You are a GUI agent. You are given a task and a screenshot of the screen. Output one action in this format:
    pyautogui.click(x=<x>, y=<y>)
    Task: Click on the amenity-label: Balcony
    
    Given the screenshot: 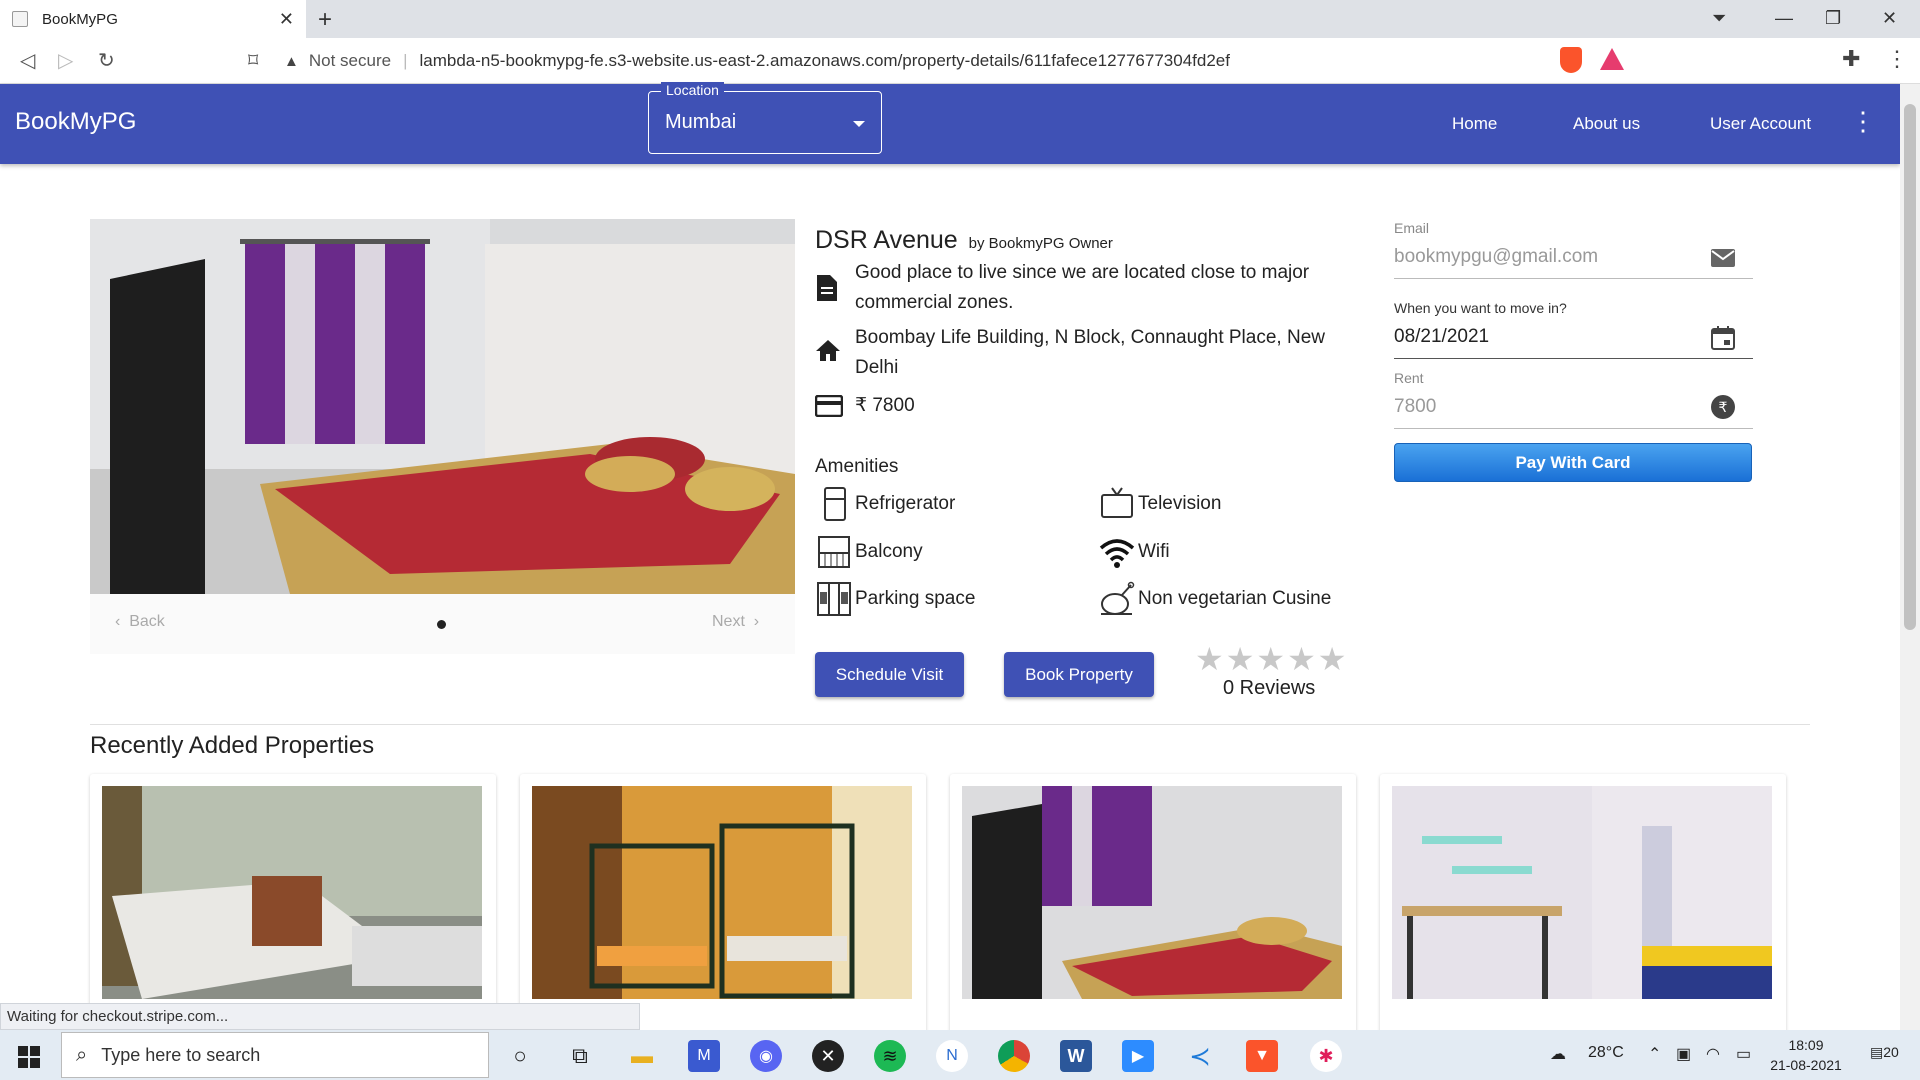 What is the action you would take?
    pyautogui.click(x=889, y=551)
    